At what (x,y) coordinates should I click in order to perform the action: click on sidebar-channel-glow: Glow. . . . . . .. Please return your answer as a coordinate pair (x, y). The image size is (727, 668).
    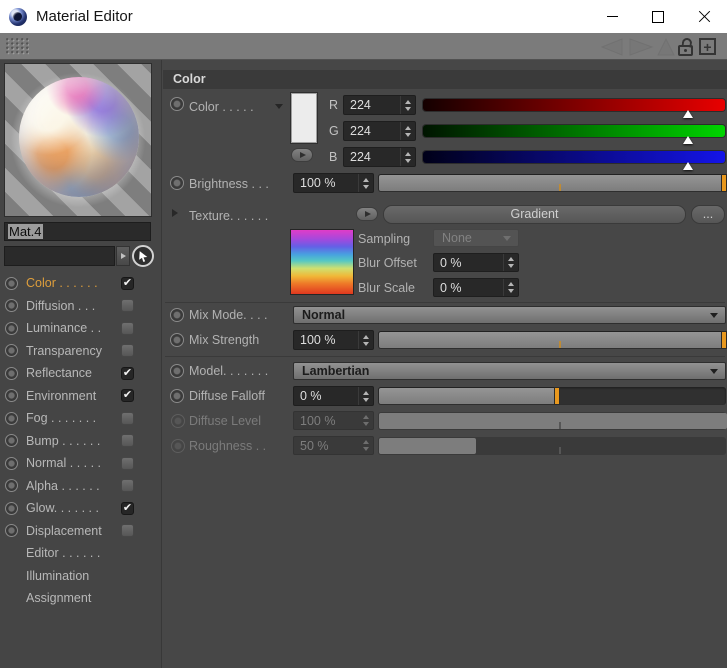
    Looking at the image, I should click on (81, 508).